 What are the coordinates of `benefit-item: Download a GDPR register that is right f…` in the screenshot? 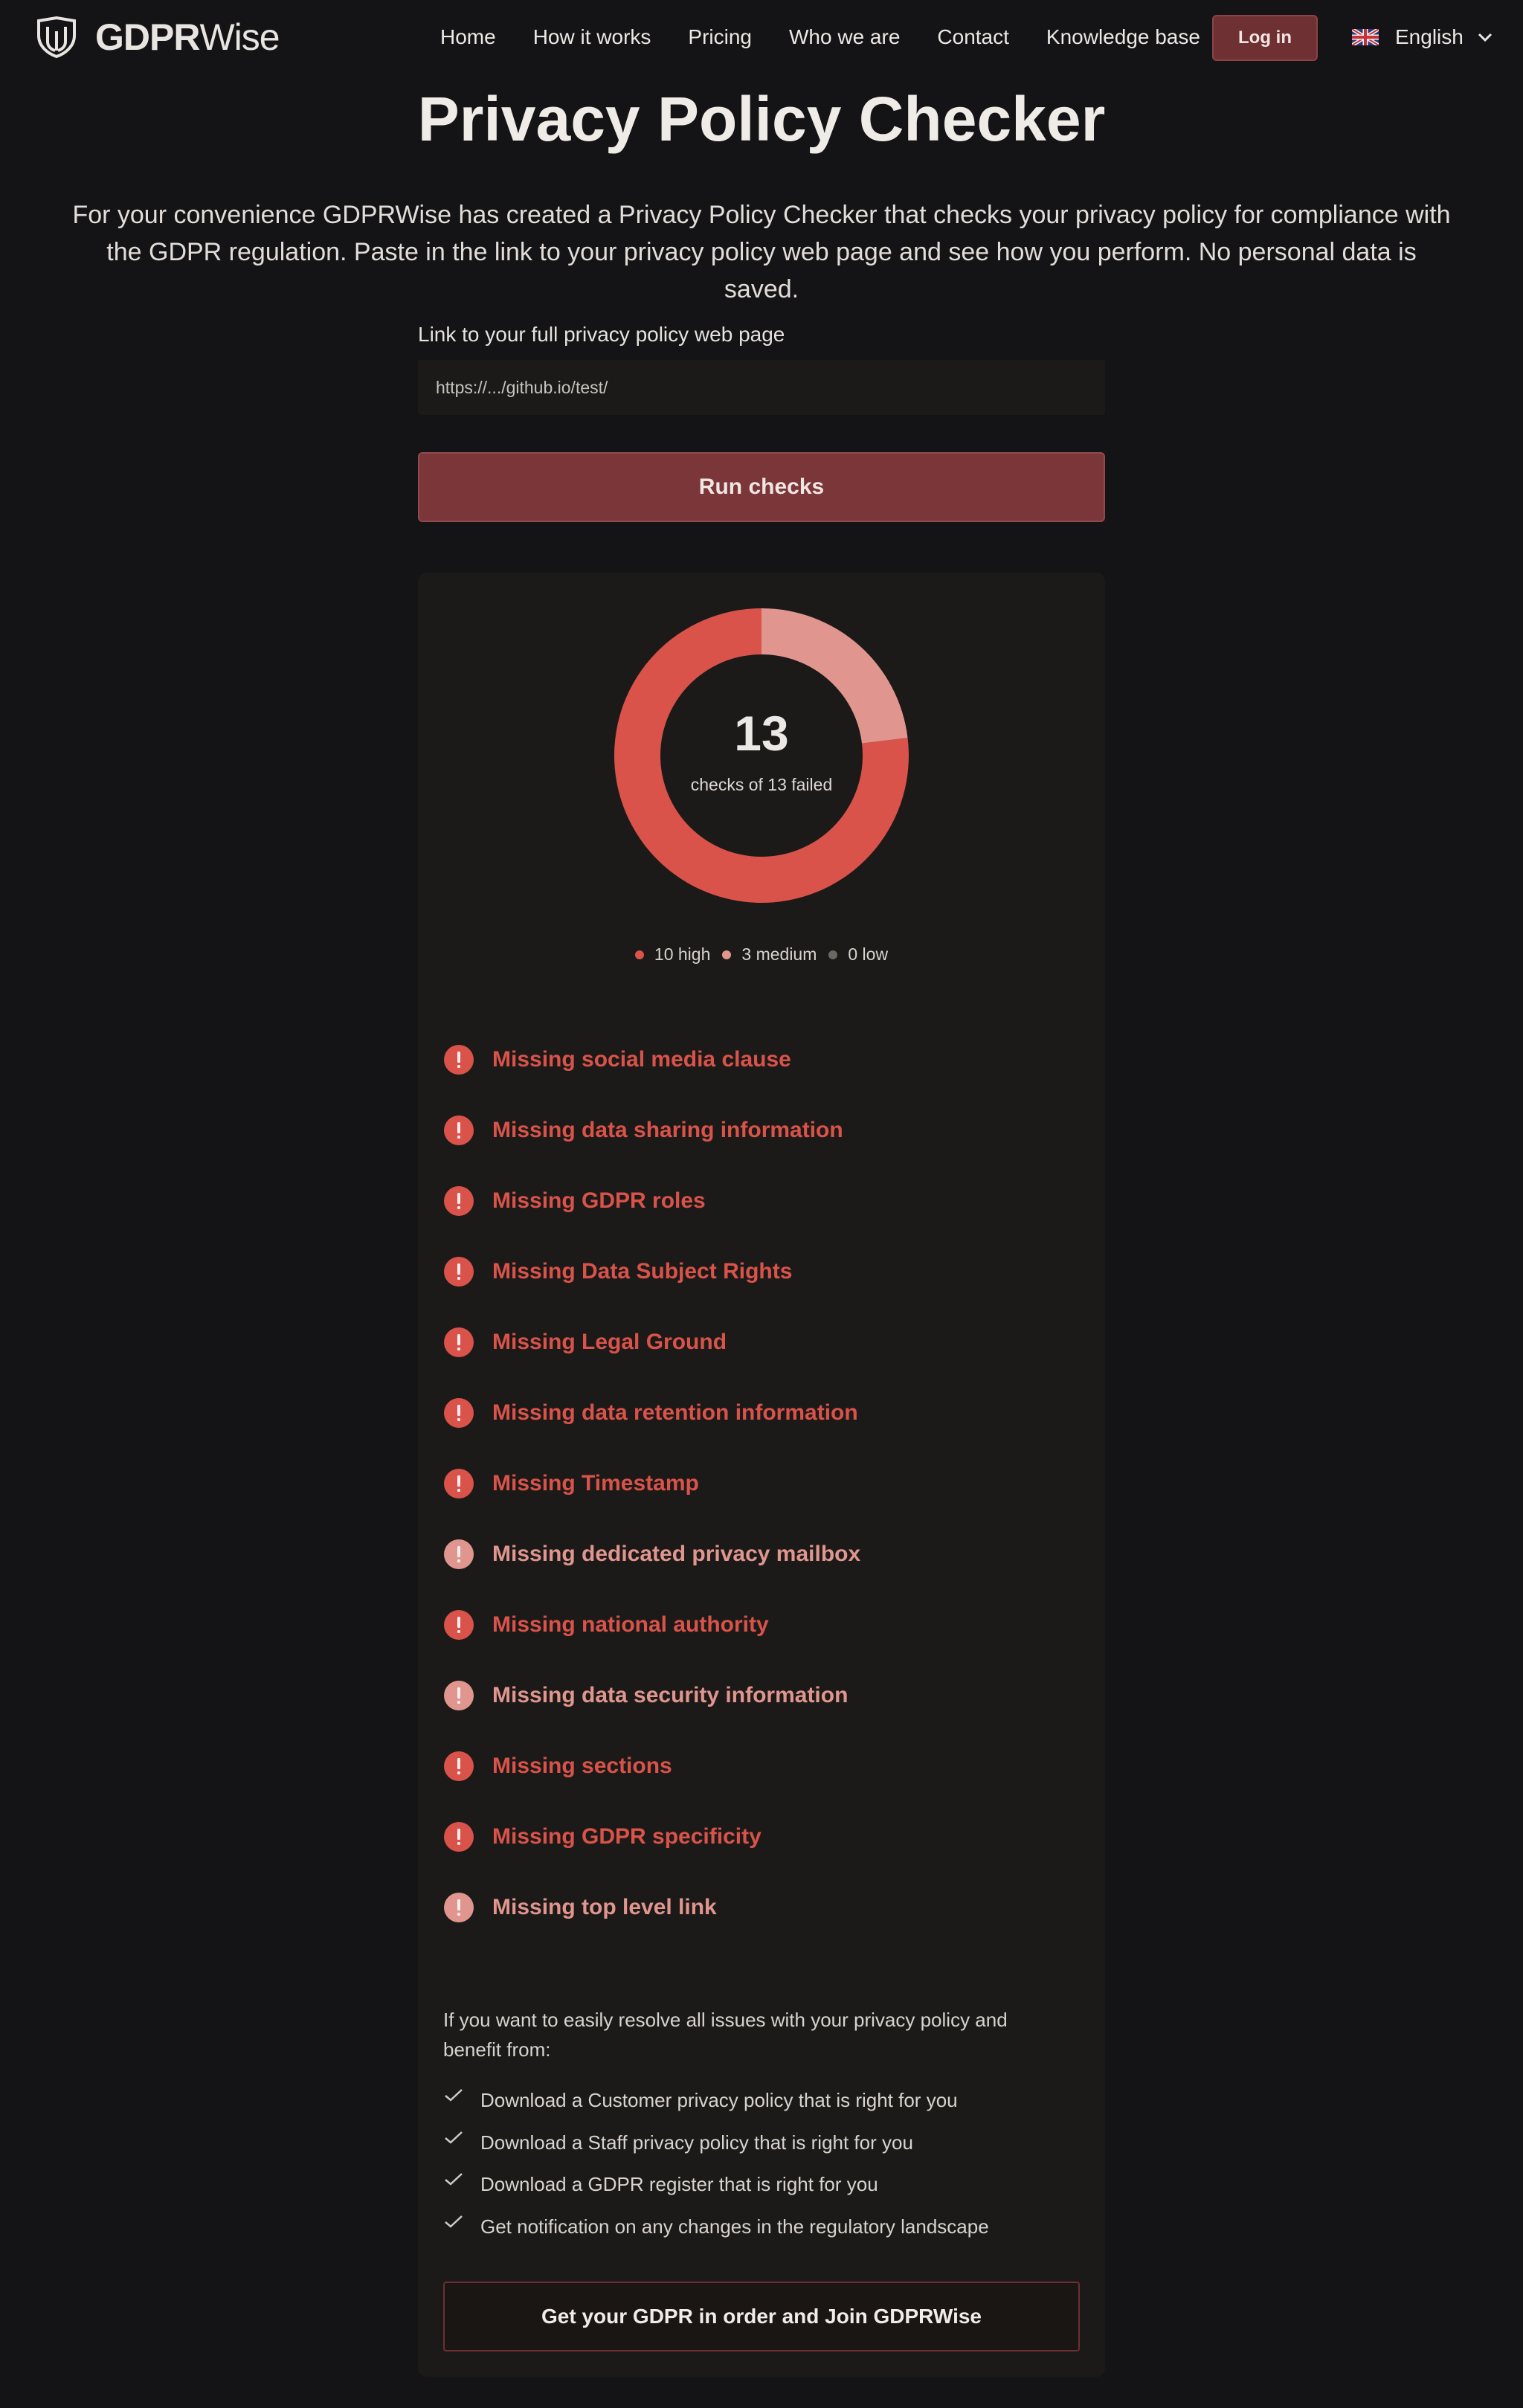 It's located at (763, 2192).